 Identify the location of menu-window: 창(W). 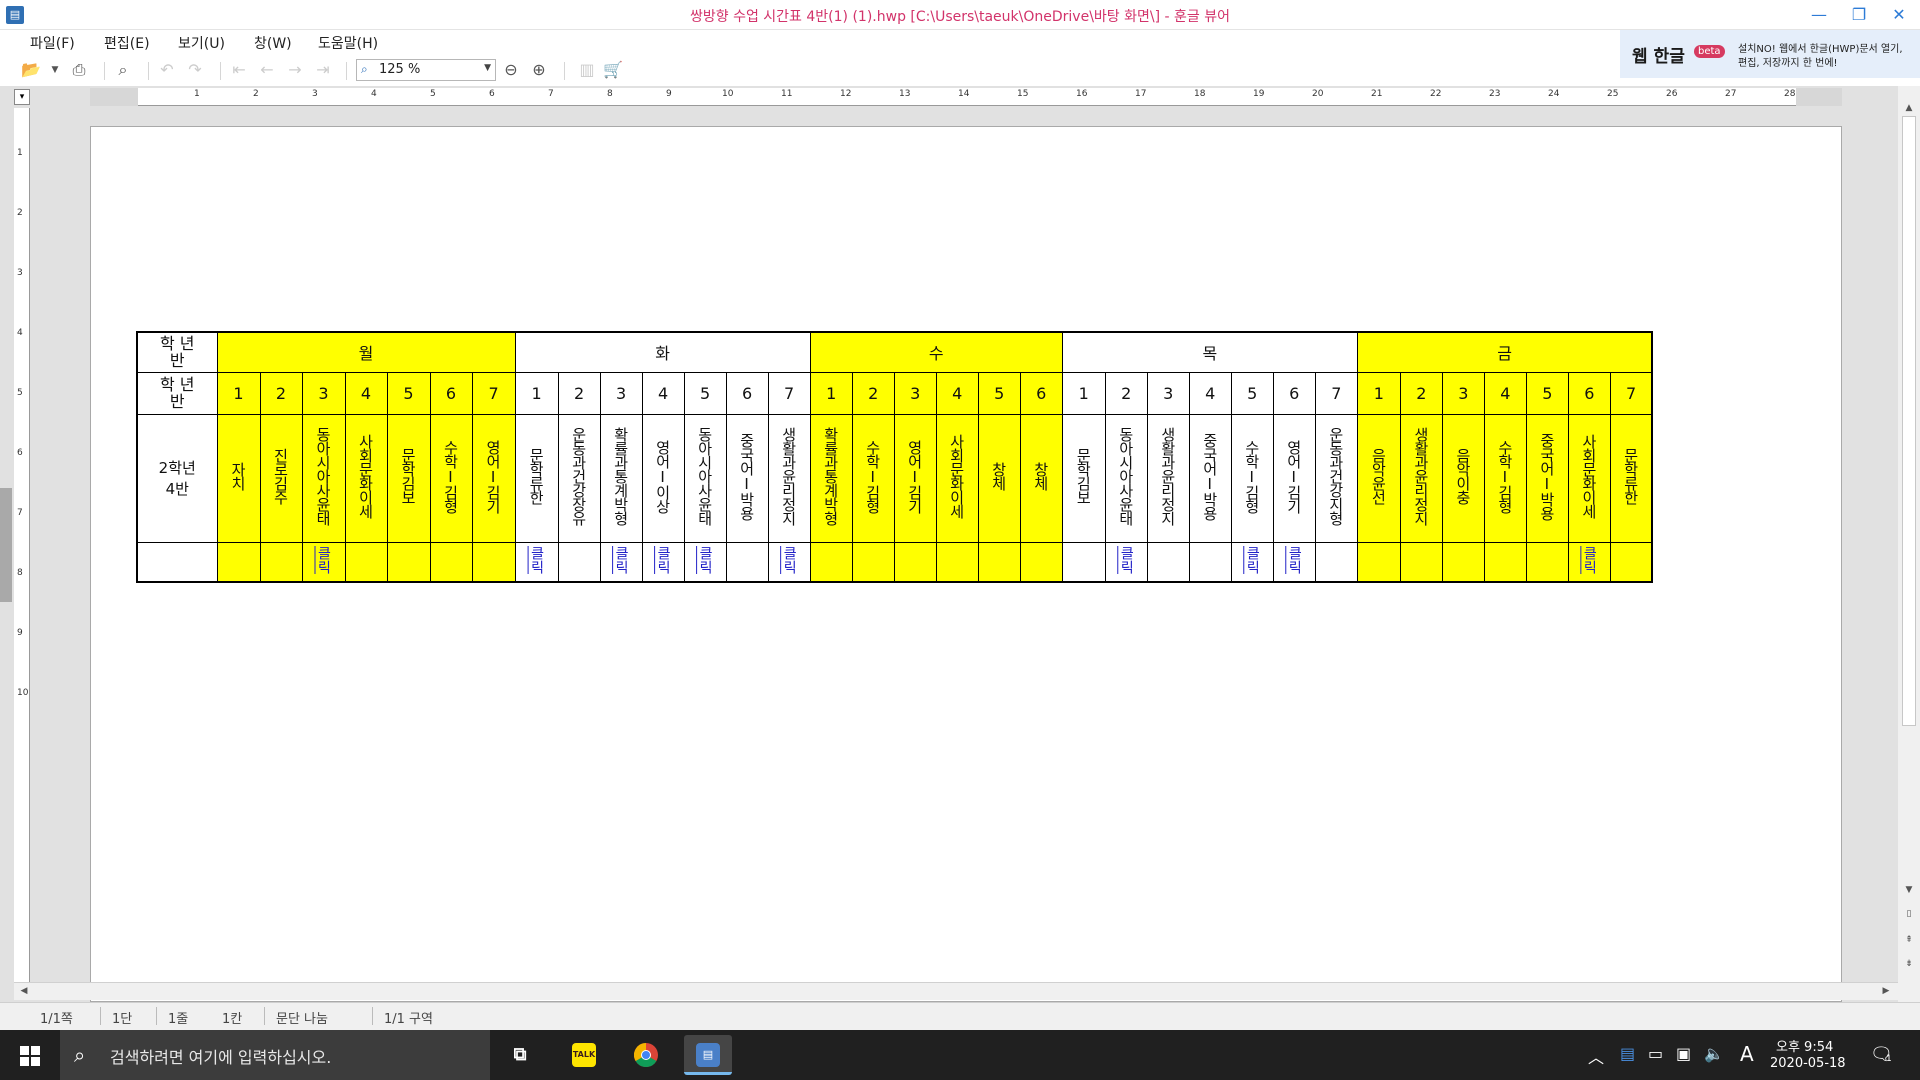
(273, 43).